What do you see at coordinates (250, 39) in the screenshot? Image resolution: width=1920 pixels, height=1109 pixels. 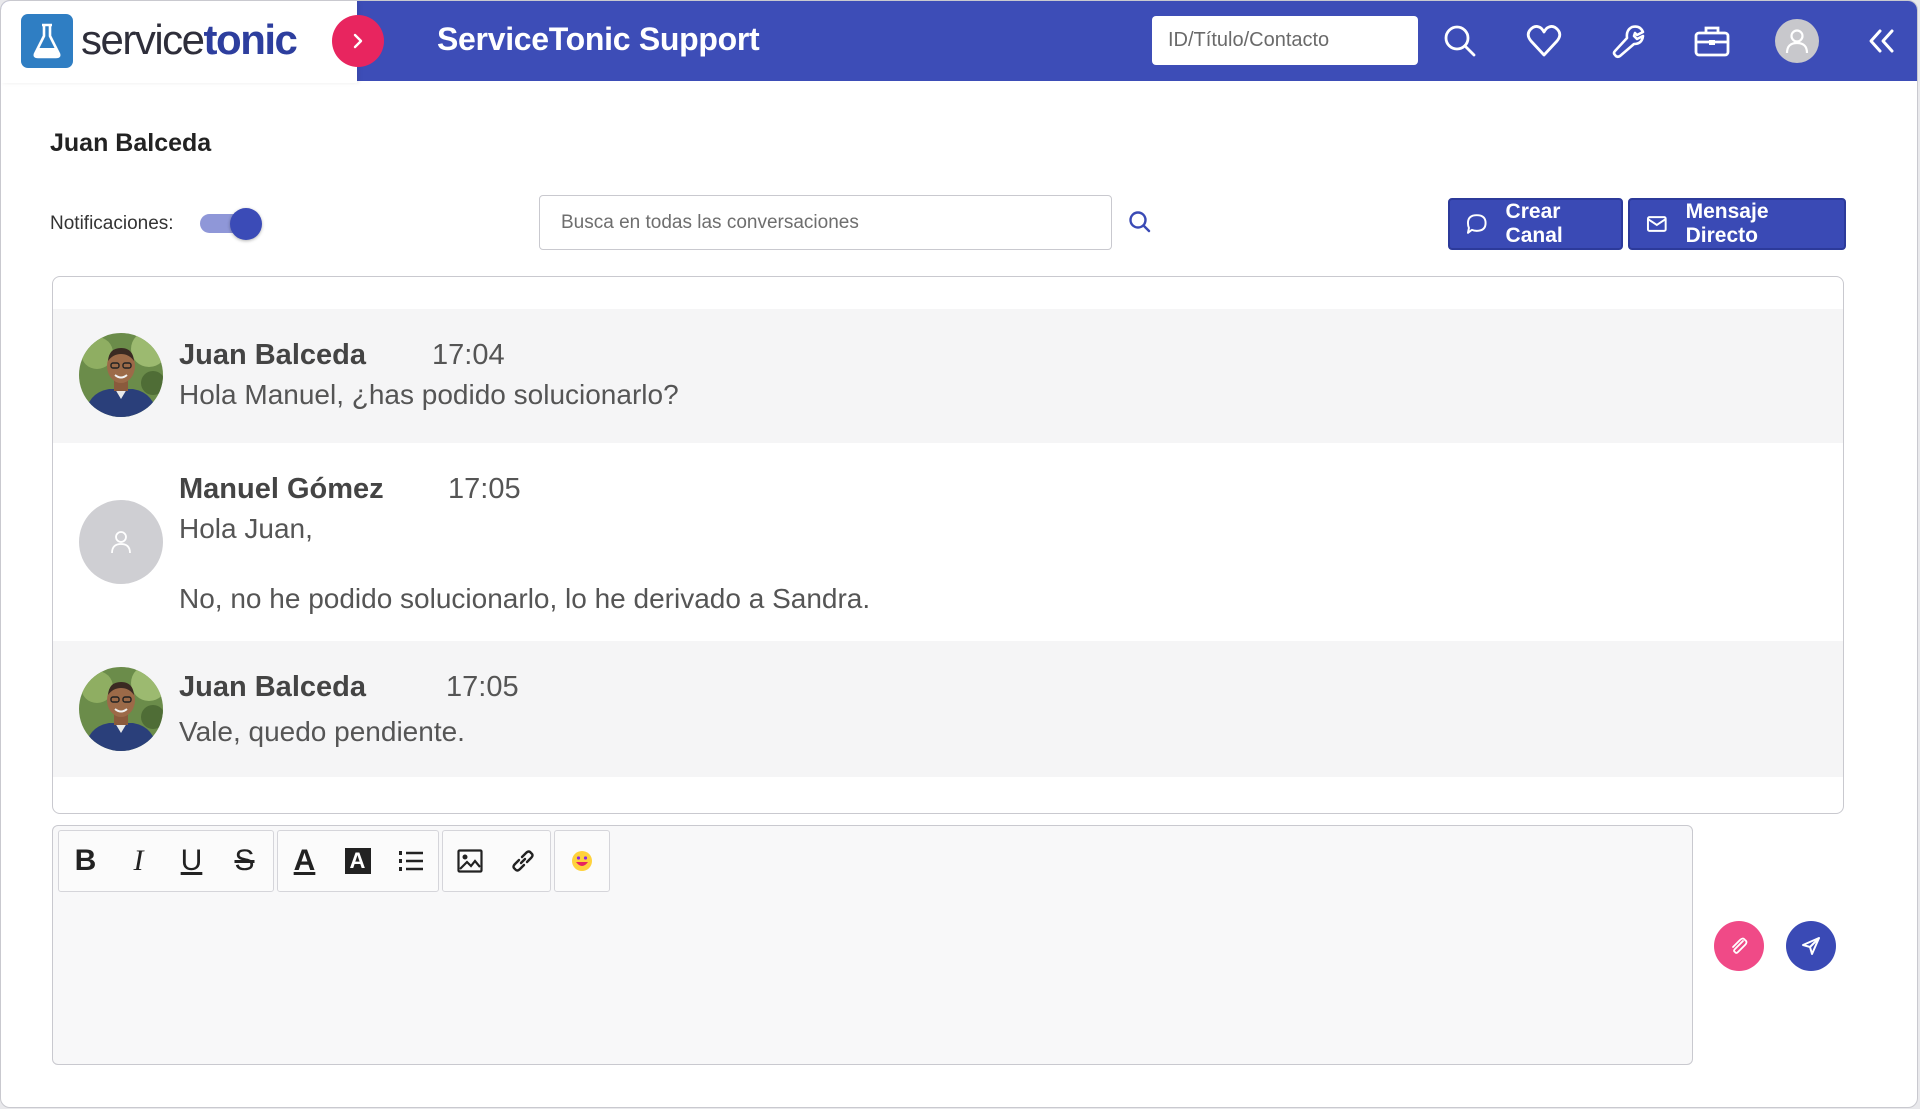 I see `brand-name-bold: tonic` at bounding box center [250, 39].